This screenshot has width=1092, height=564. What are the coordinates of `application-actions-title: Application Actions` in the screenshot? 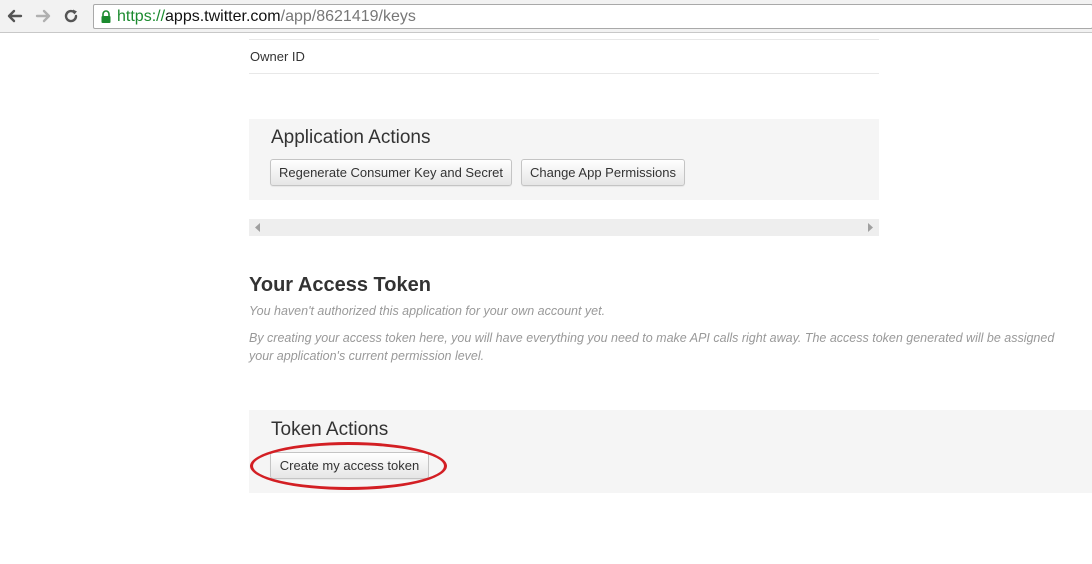 It's located at (351, 137).